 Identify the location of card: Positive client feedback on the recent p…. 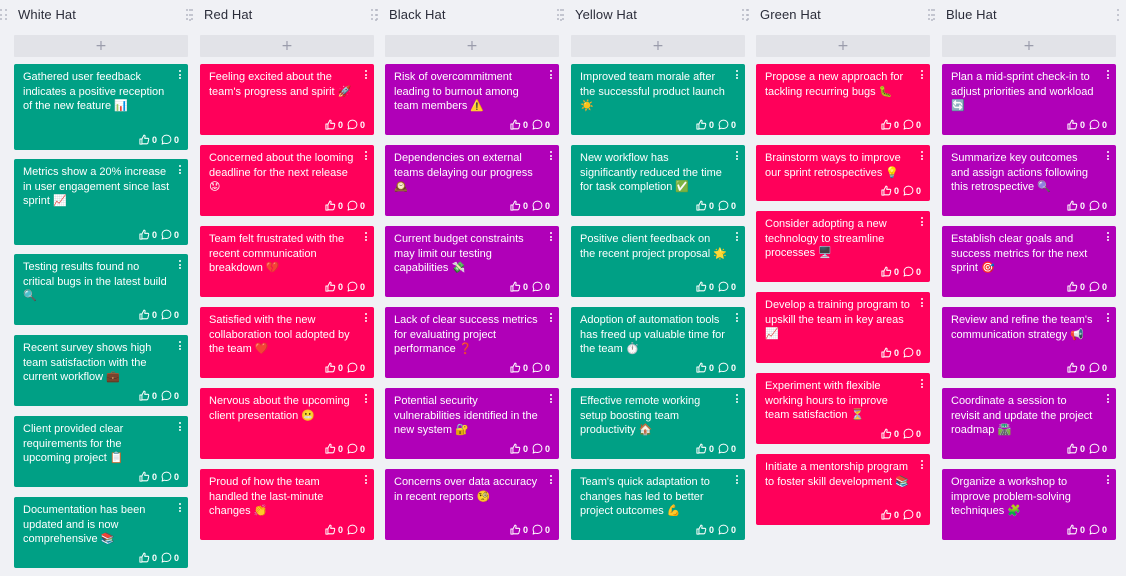
(658, 261).